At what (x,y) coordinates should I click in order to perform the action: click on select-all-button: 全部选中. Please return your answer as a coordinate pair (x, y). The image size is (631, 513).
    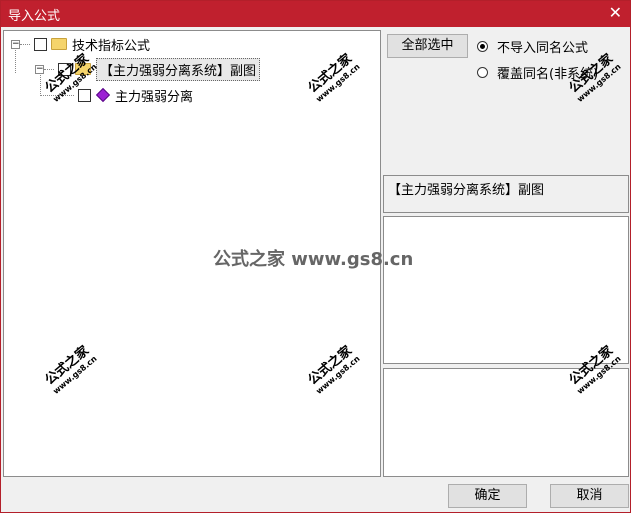
    Looking at the image, I should click on (427, 46).